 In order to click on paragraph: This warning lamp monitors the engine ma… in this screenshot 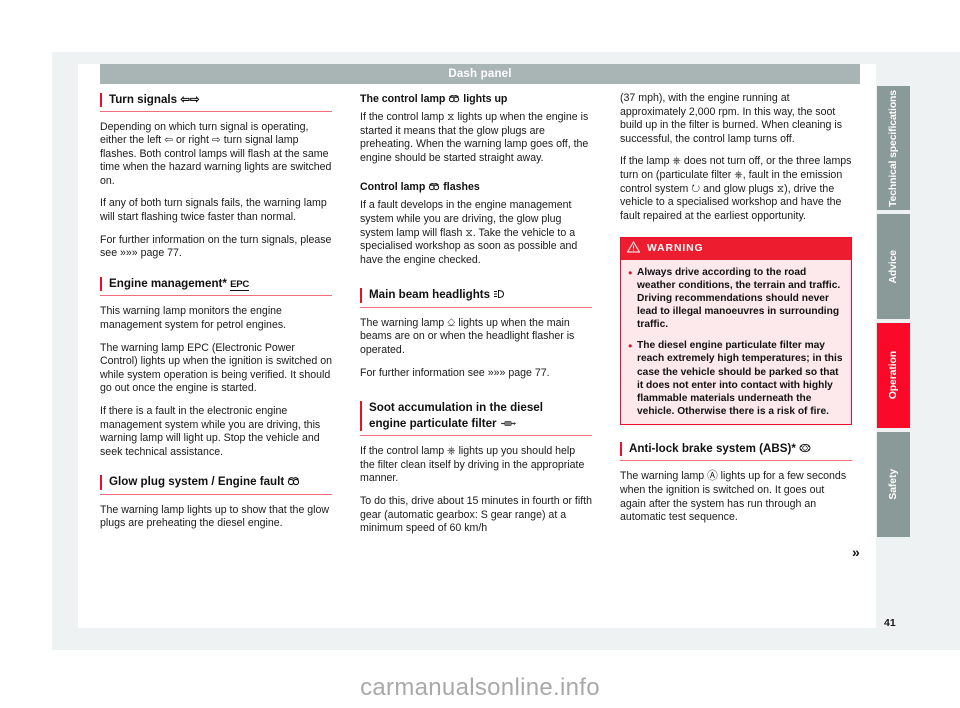, I will do `click(193, 318)`.